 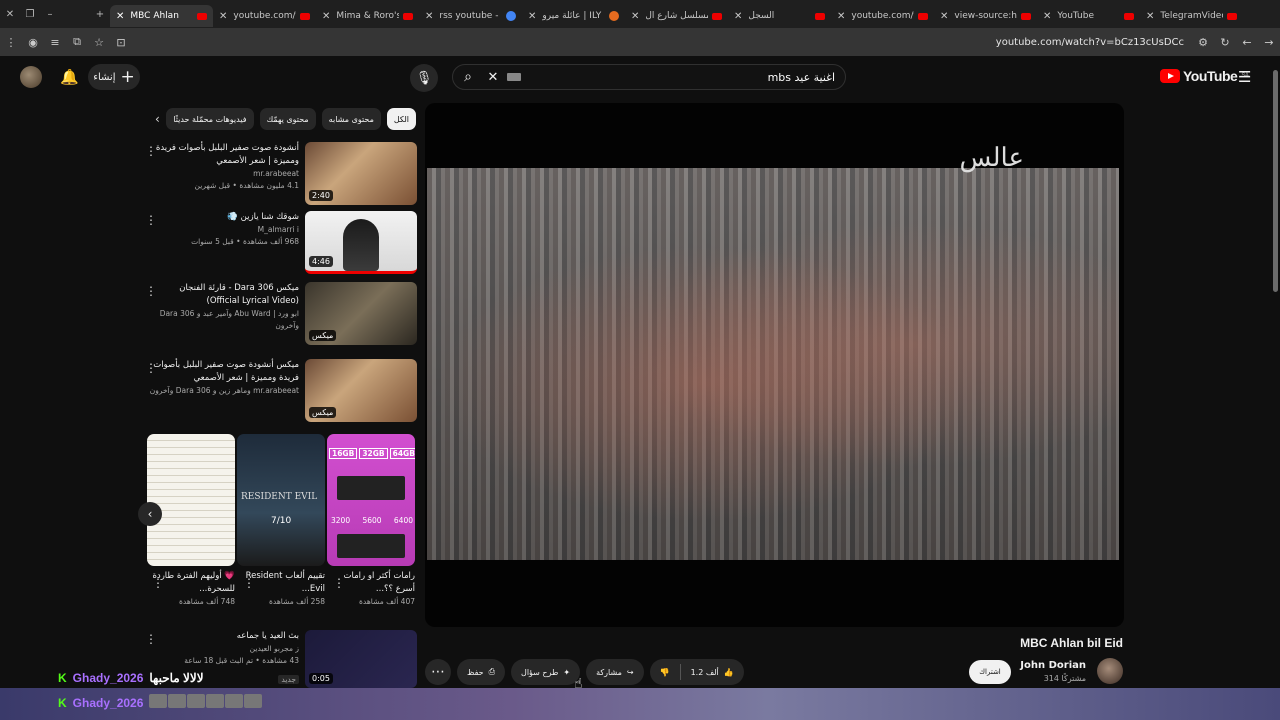 What do you see at coordinates (1110, 671) in the screenshot?
I see `channel-avatar` at bounding box center [1110, 671].